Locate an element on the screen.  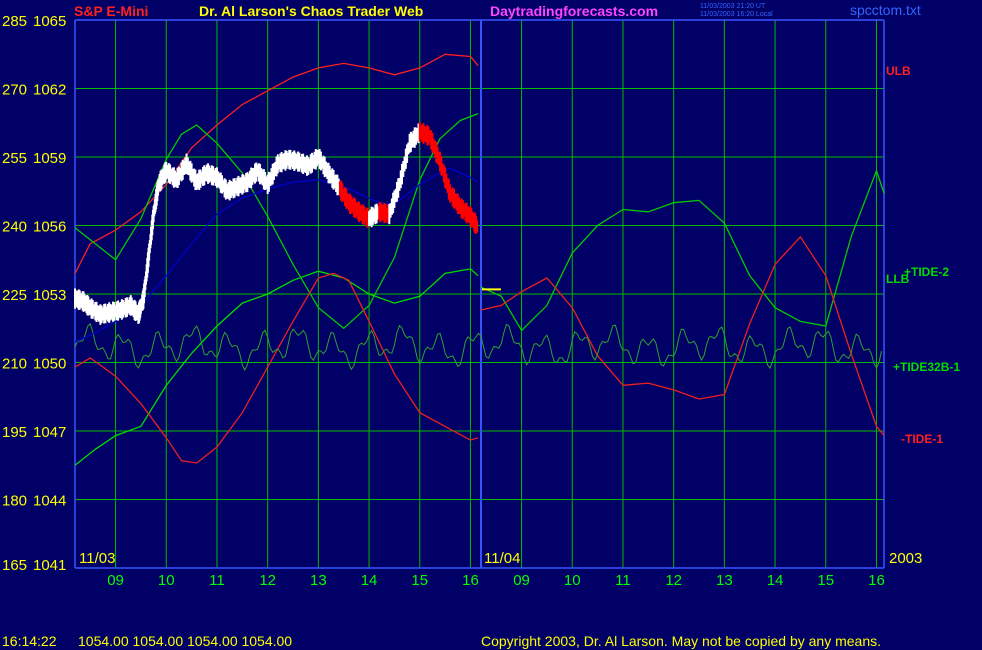
y-tick-outer: 270 is located at coordinates (14, 90).